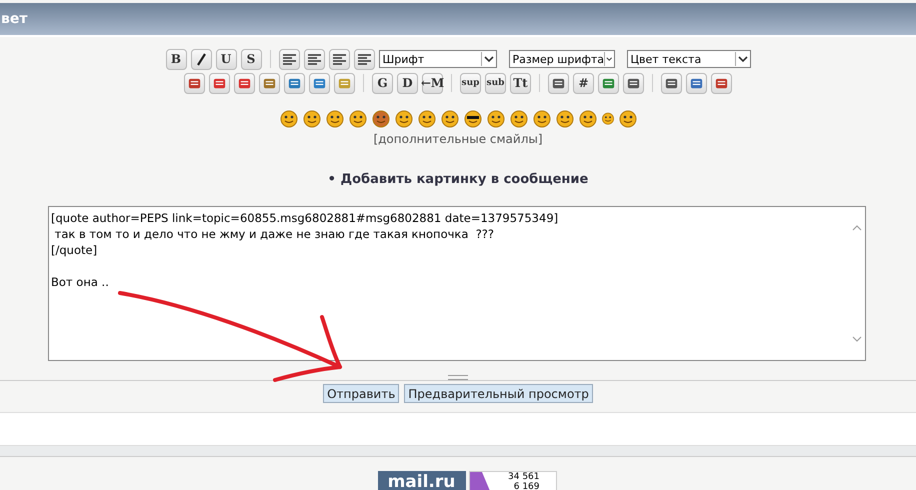 The width and height of the screenshot is (916, 490). What do you see at coordinates (458, 139) in the screenshot?
I see `more-smileys-link: [дополнительные смайлы]` at bounding box center [458, 139].